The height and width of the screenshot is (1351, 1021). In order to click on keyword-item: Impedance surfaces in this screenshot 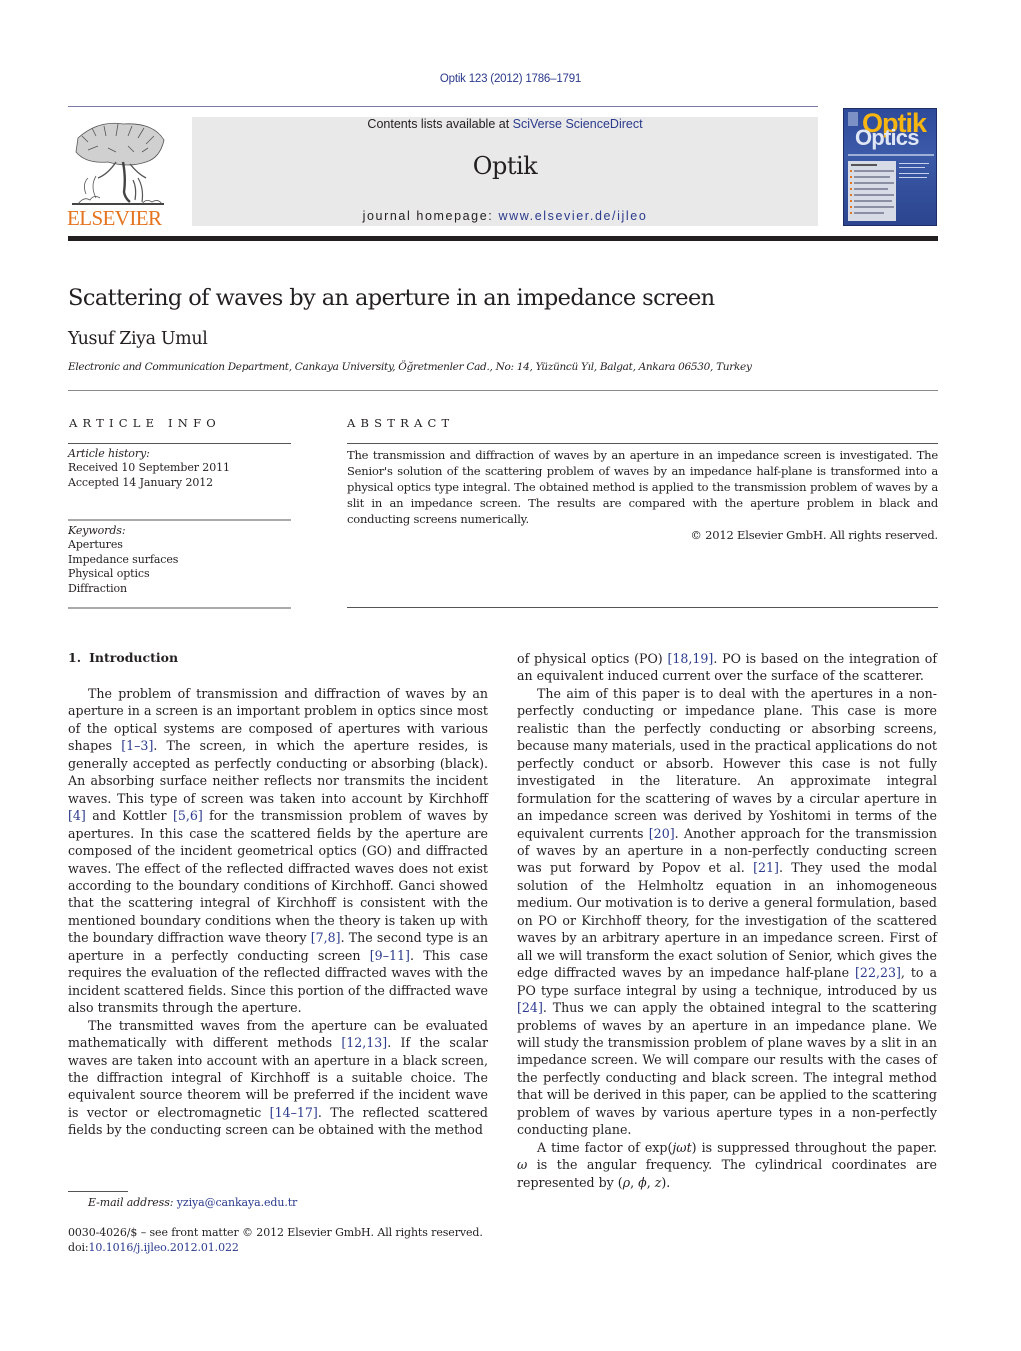, I will do `click(123, 559)`.